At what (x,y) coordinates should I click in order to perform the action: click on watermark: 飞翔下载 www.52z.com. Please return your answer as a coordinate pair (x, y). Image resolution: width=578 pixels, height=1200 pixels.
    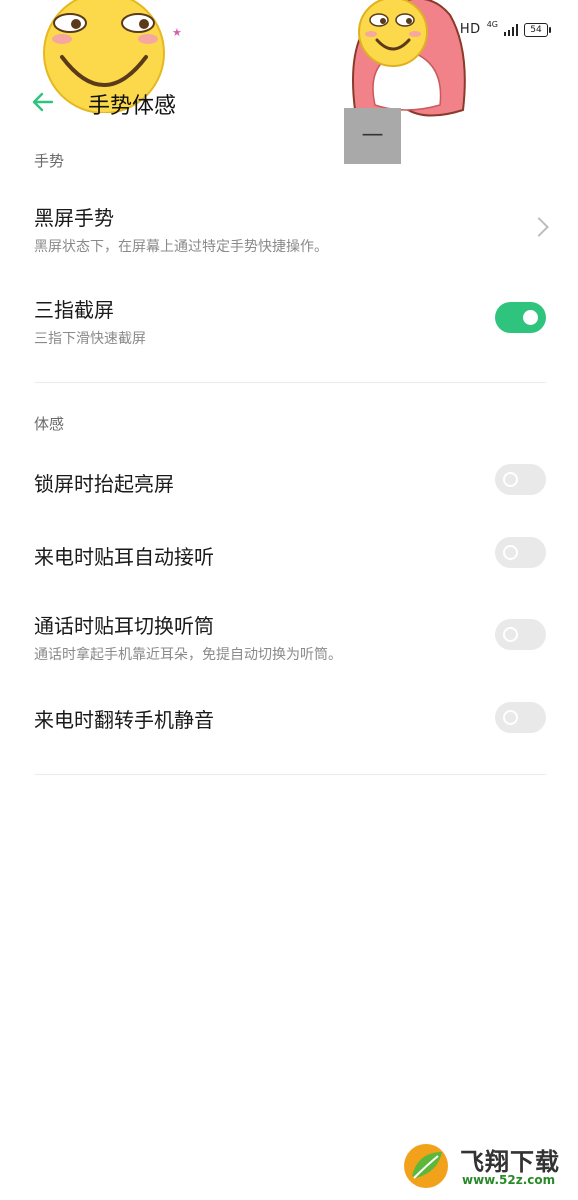
    Looking at the image, I should click on (487, 1168).